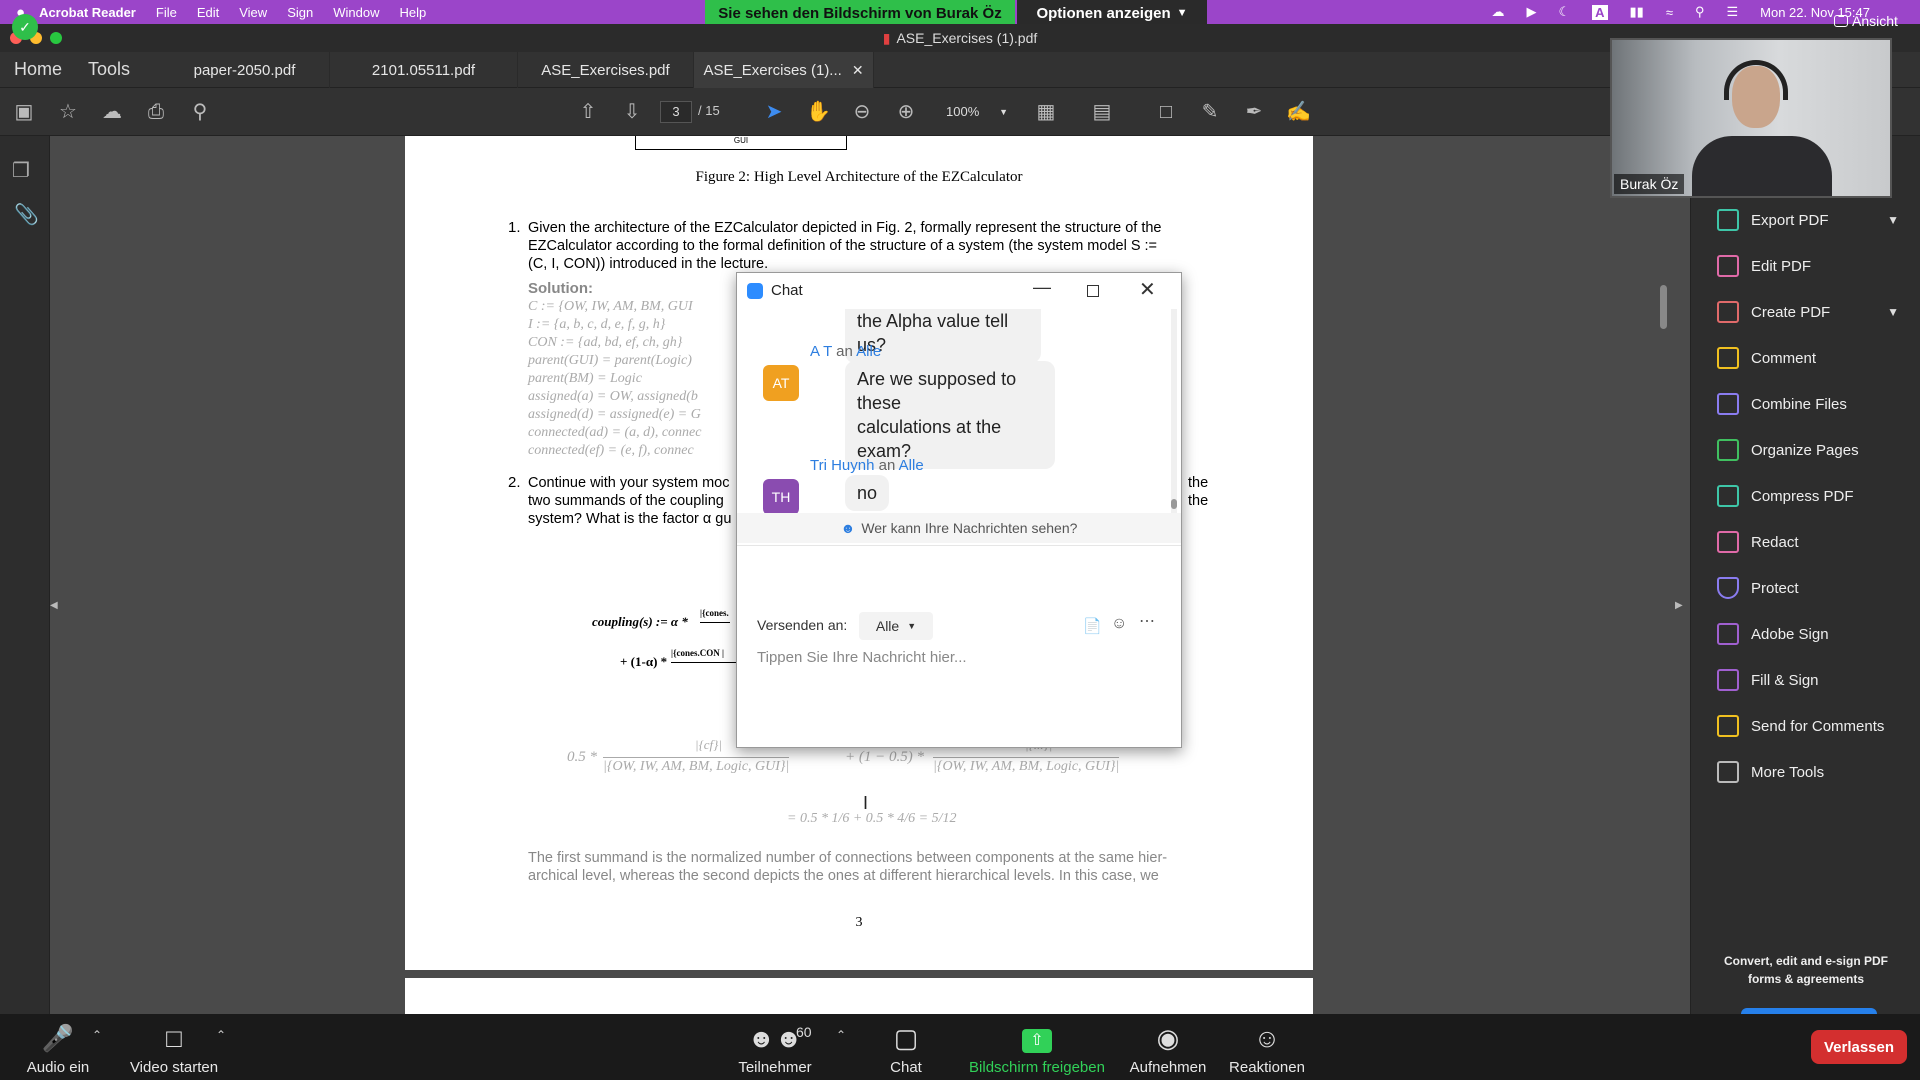 This screenshot has width=1920, height=1080. What do you see at coordinates (1768, 680) in the screenshot?
I see `tool-fill-sign: Fill & Sign` at bounding box center [1768, 680].